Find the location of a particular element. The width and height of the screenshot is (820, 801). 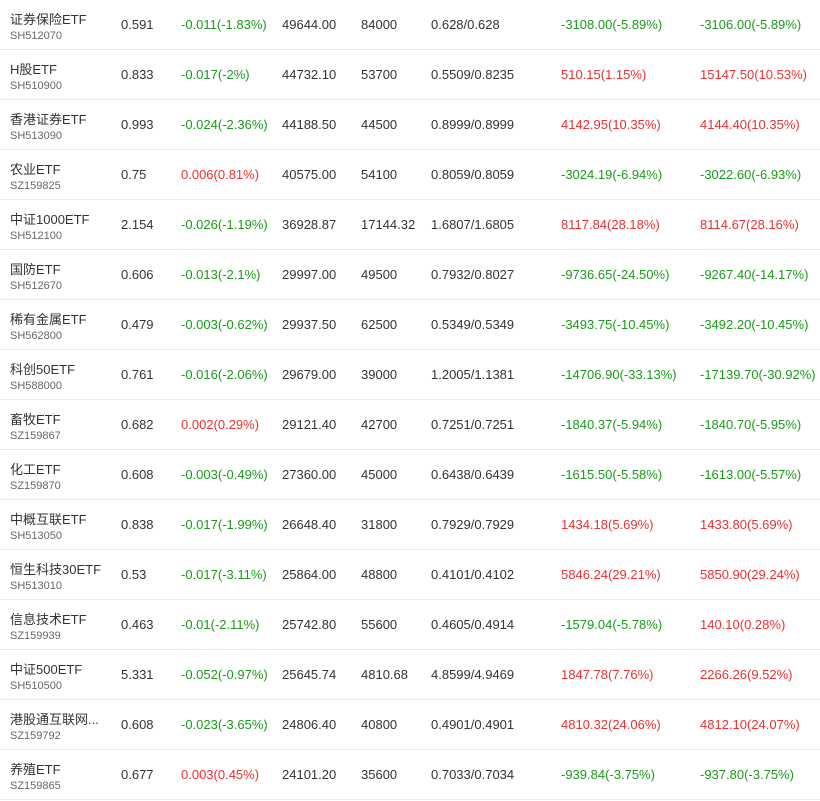

turnover-amount: 25742.80 is located at coordinates (309, 624).